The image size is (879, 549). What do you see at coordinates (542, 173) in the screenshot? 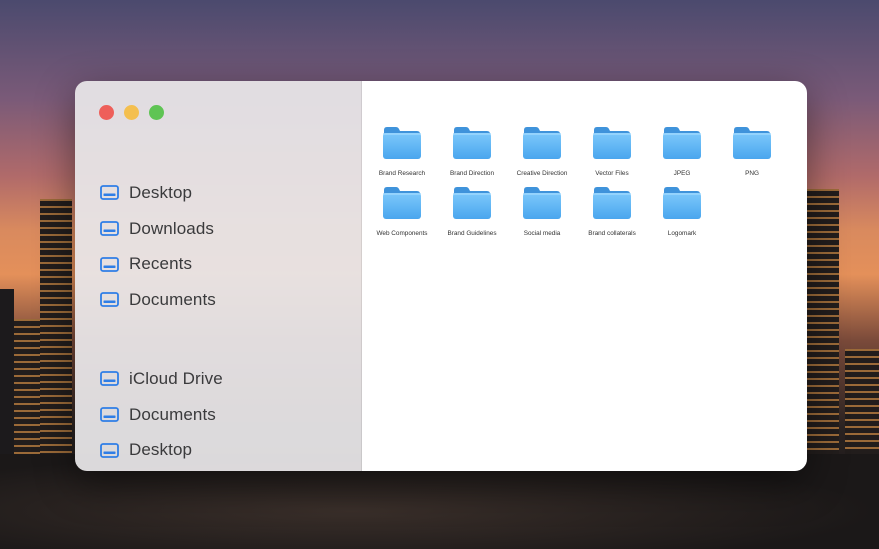
I see `folder-label: Creative Direction` at bounding box center [542, 173].